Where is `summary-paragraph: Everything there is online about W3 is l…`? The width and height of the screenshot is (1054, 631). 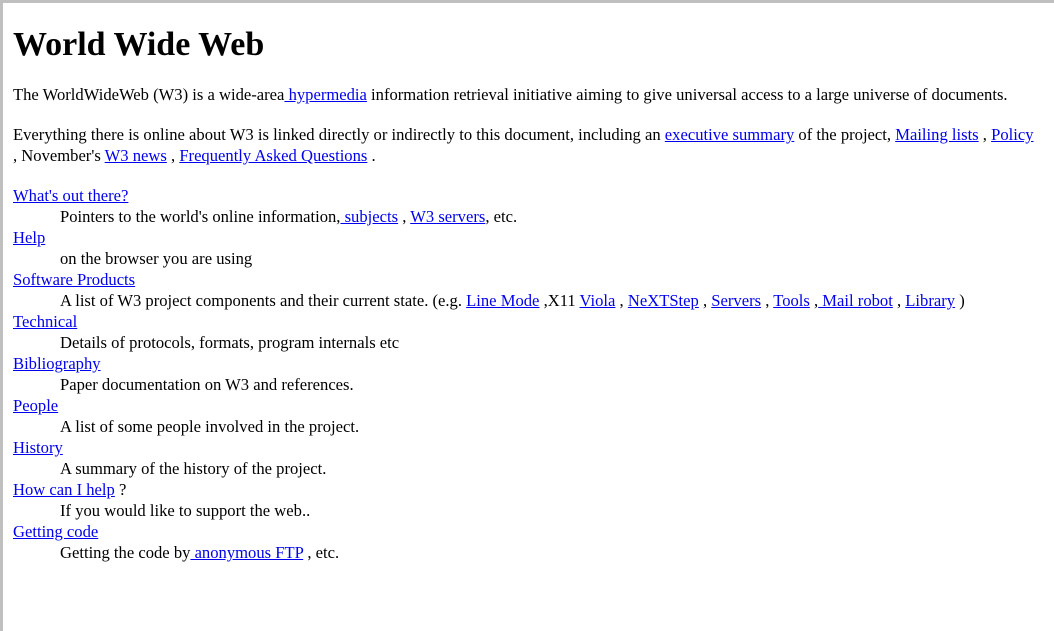 summary-paragraph: Everything there is online about W3 is l… is located at coordinates (533, 145).